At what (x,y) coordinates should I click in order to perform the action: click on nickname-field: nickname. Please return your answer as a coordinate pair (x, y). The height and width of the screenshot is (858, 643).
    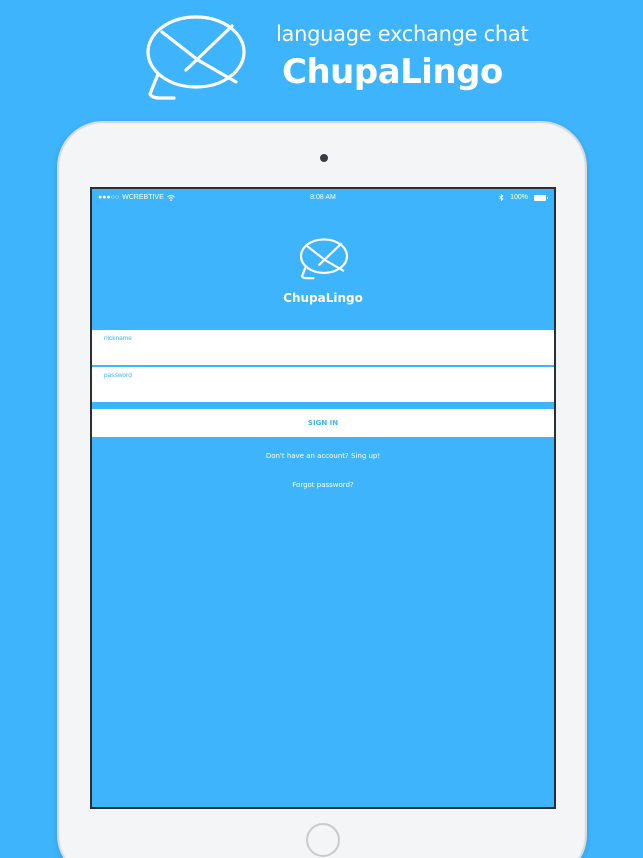
    Looking at the image, I should click on (323, 348).